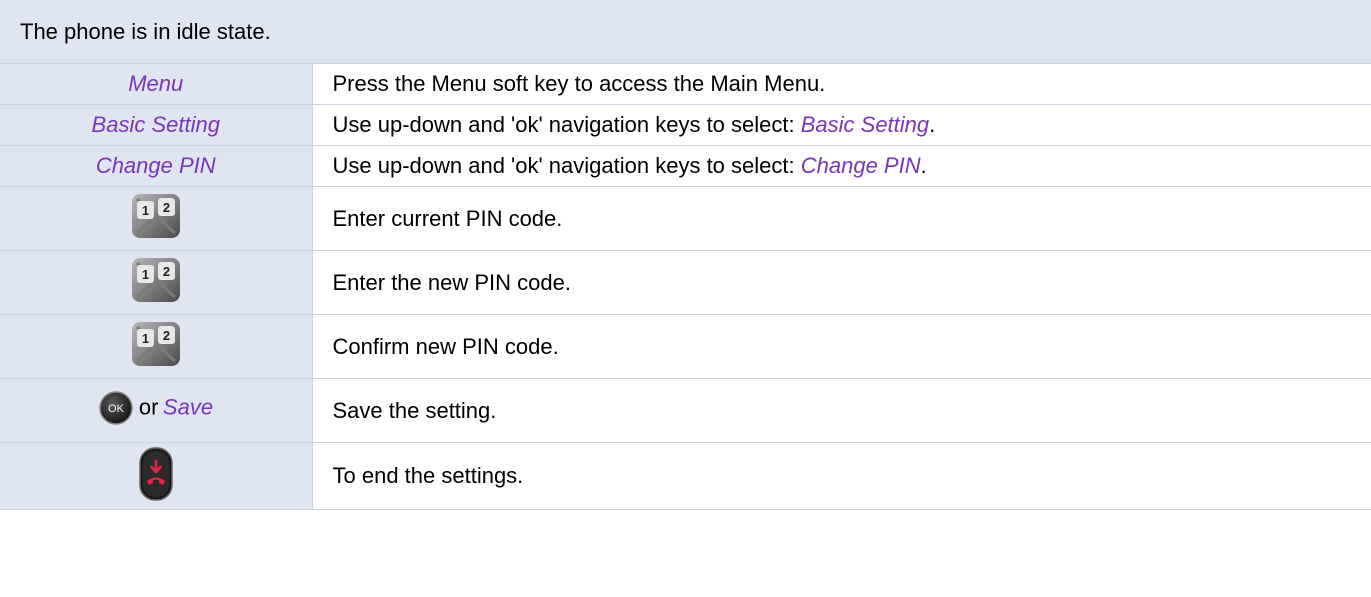  I want to click on description-cell: Confirm new PIN code., so click(841, 346).